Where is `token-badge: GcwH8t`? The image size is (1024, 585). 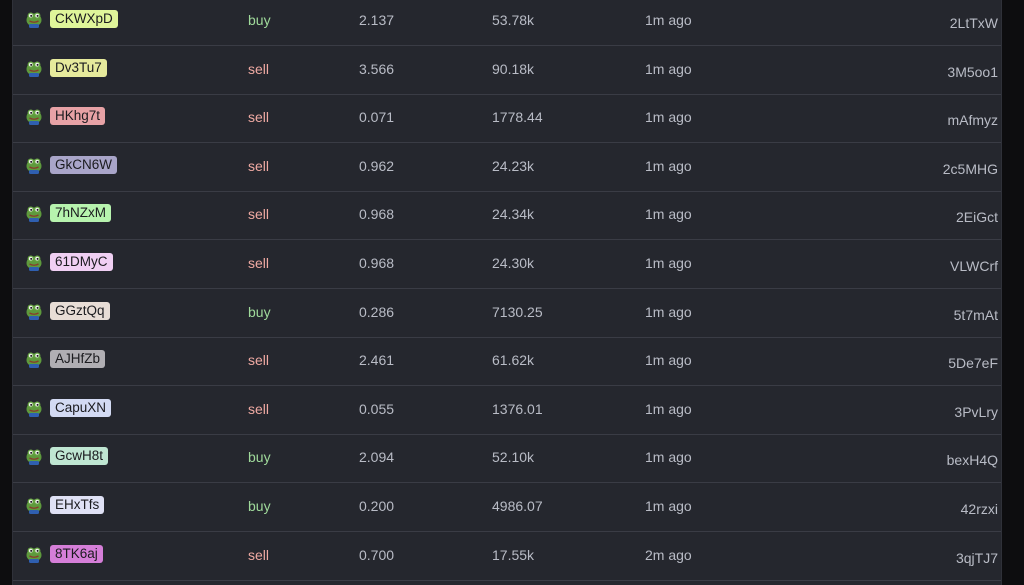 token-badge: GcwH8t is located at coordinates (79, 456).